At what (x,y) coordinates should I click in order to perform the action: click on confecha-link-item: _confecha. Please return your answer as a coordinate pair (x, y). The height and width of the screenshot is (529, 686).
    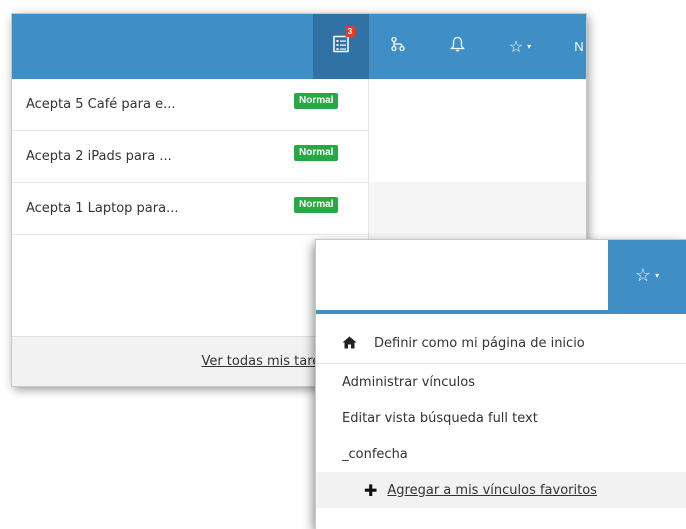
    Looking at the image, I should click on (501, 454).